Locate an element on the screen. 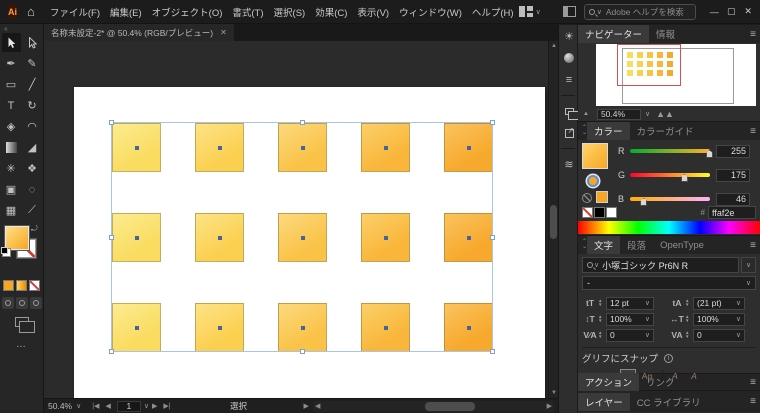 The width and height of the screenshot is (760, 413). kerning-stepper: ▲ ▼ is located at coordinates (601, 334).